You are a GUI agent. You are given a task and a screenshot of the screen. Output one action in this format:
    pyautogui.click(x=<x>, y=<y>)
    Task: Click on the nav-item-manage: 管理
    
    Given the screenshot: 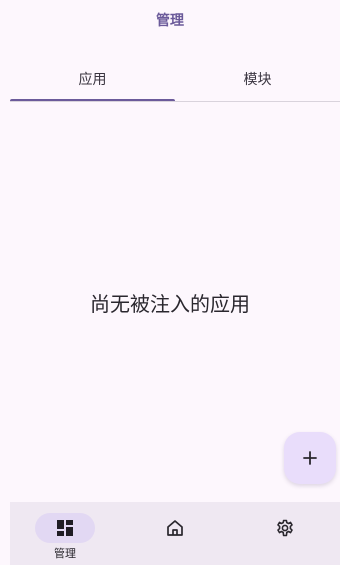 What is the action you would take?
    pyautogui.click(x=65, y=533)
    